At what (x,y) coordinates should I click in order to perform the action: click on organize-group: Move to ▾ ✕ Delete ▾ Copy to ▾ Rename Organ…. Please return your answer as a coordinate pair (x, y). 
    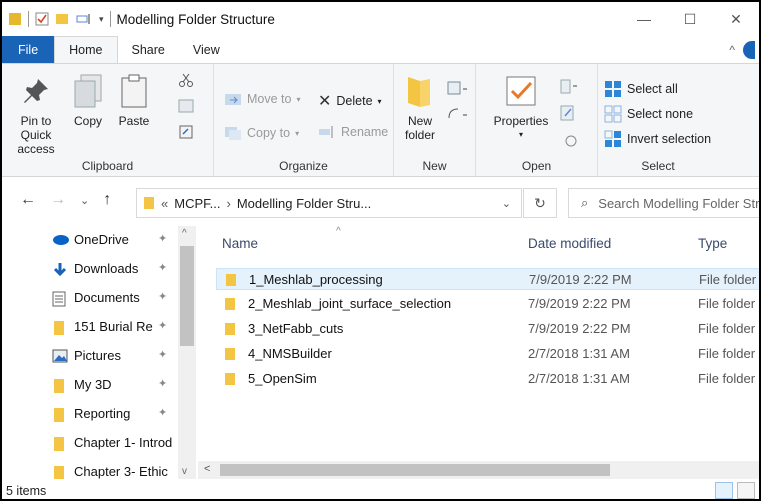
    Looking at the image, I should click on (304, 120).